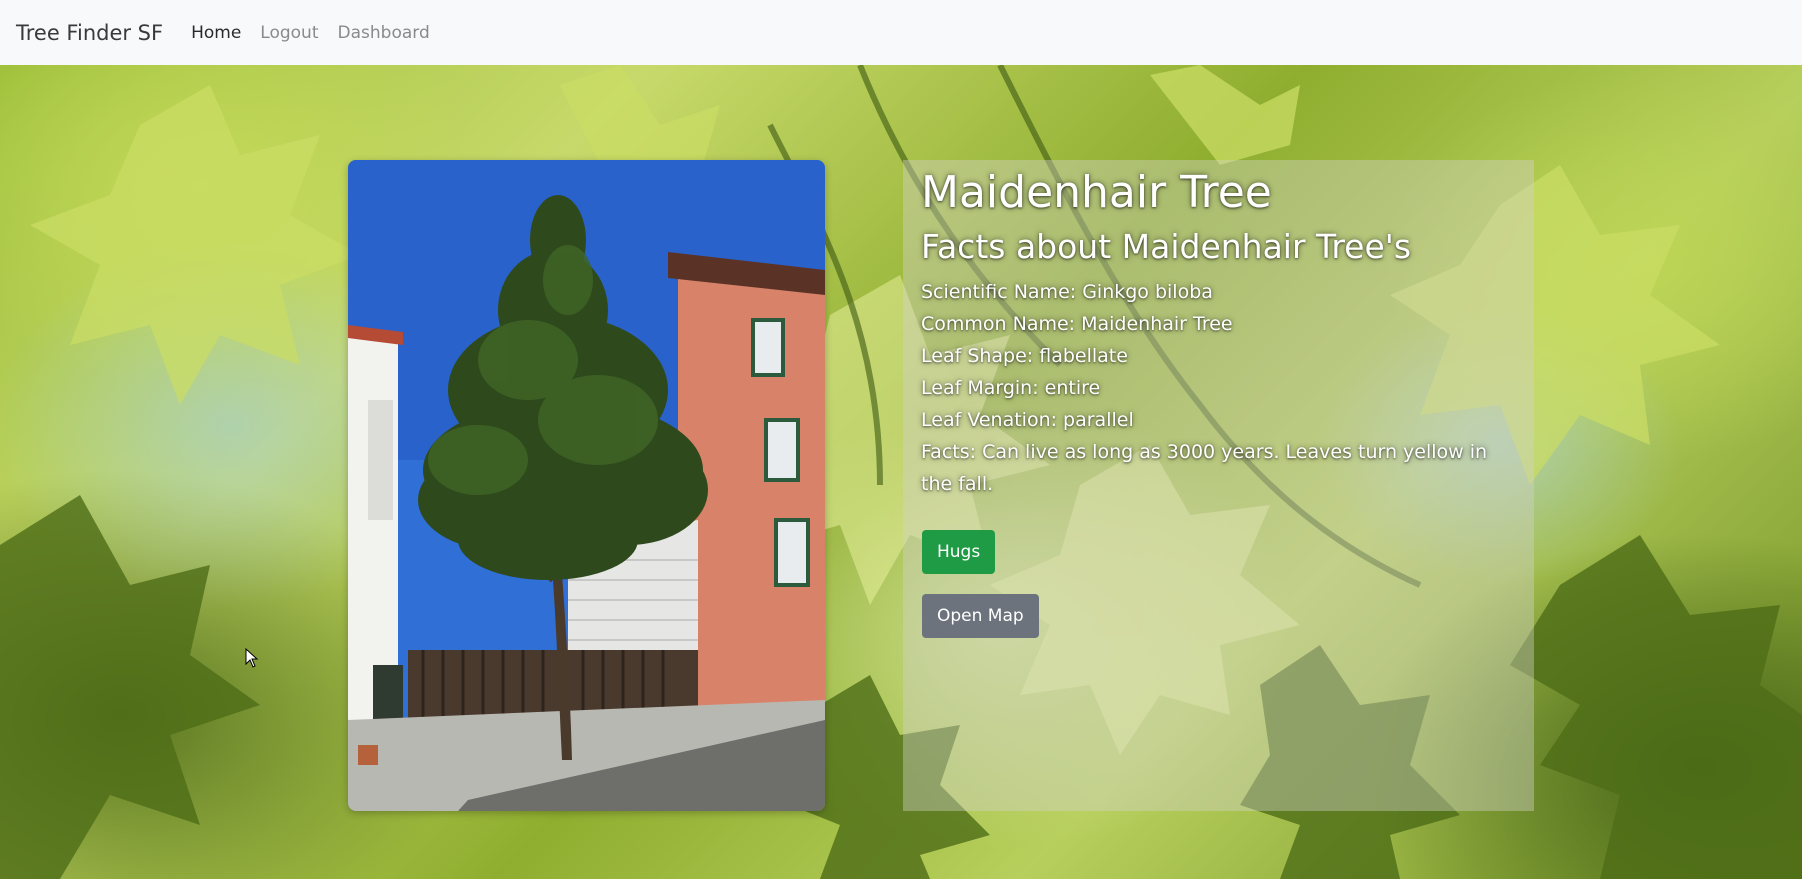  What do you see at coordinates (1166, 246) in the screenshot?
I see `facts-heading: Facts about Maidenhair Tree's` at bounding box center [1166, 246].